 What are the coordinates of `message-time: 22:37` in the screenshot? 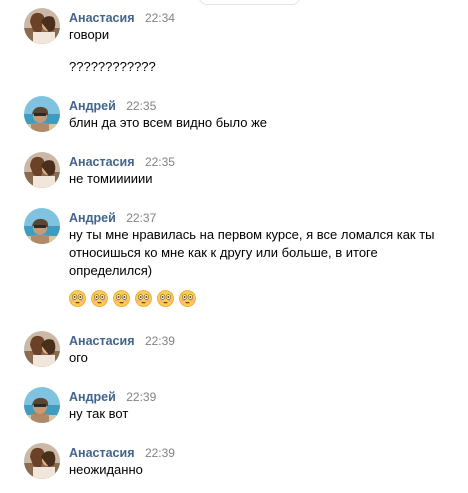 It's located at (141, 218).